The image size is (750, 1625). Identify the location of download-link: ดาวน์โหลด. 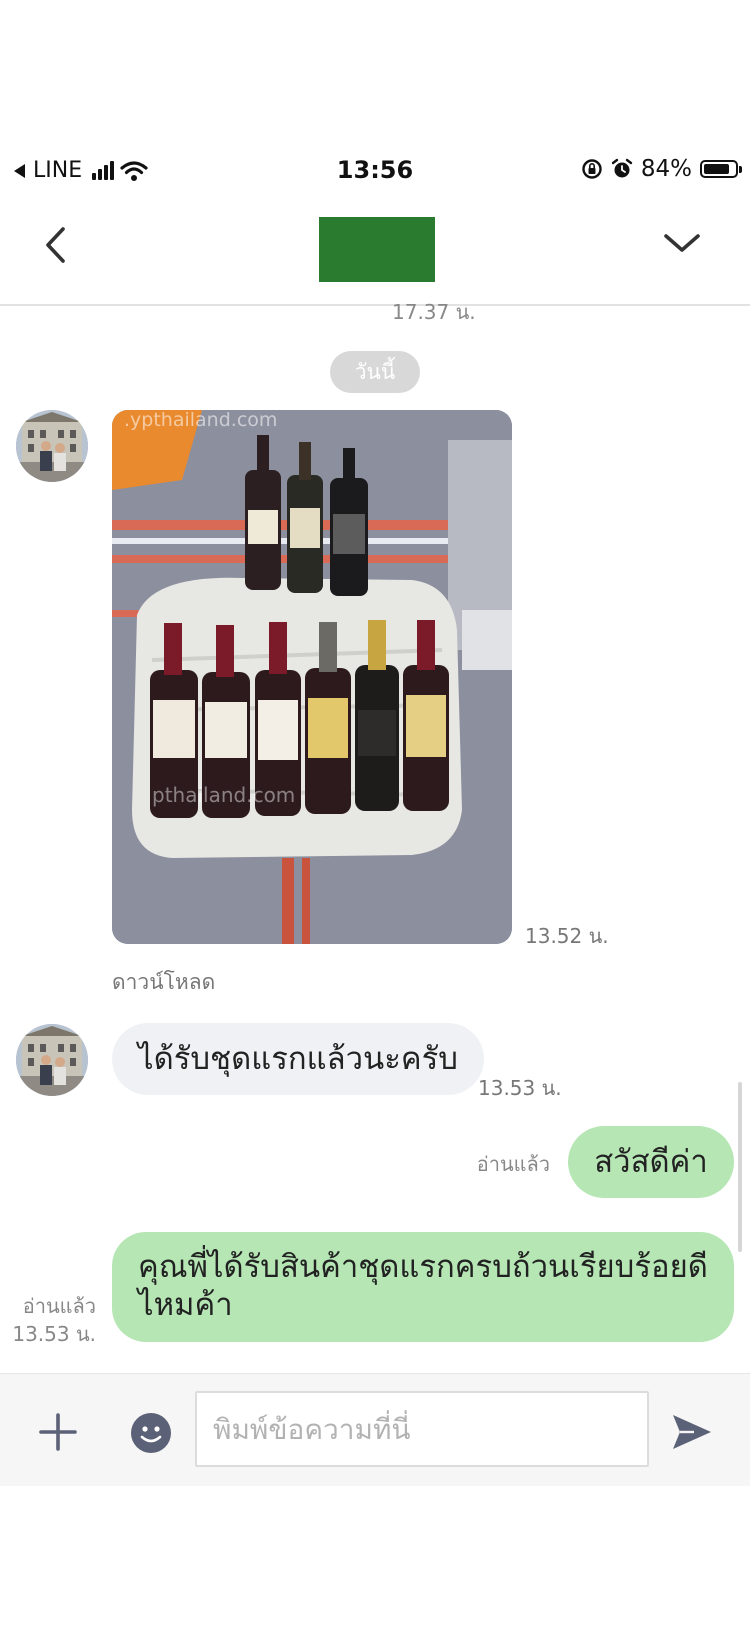
(163, 982).